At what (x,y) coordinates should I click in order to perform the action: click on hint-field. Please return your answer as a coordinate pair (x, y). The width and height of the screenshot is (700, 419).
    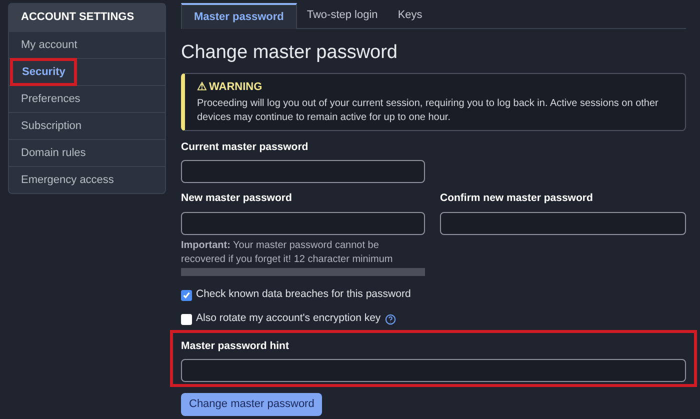
    Looking at the image, I should click on (433, 370).